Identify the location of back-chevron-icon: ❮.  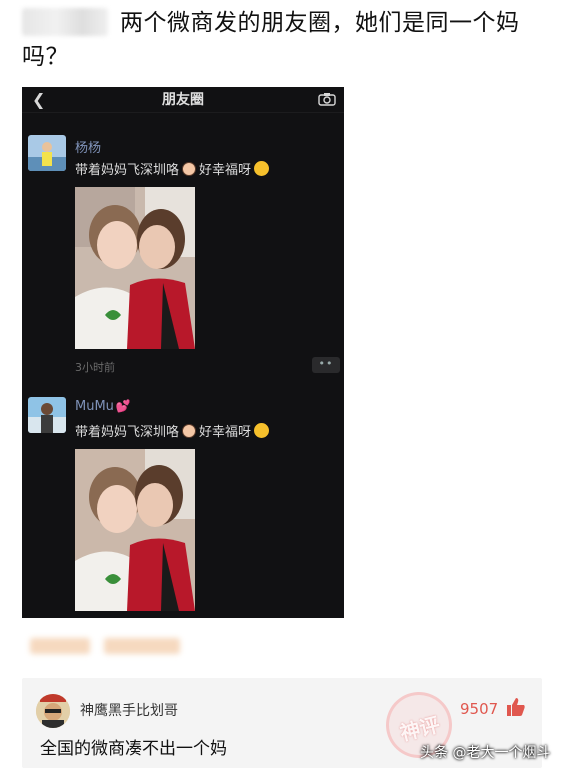
(38, 99).